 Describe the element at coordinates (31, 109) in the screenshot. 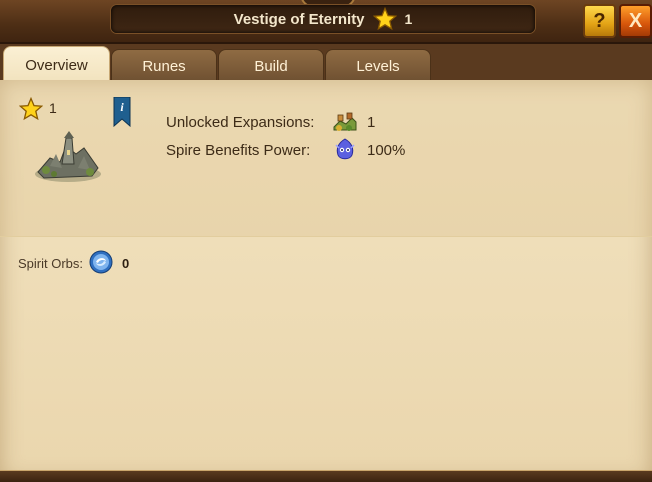

I see `level-star-icon` at that location.